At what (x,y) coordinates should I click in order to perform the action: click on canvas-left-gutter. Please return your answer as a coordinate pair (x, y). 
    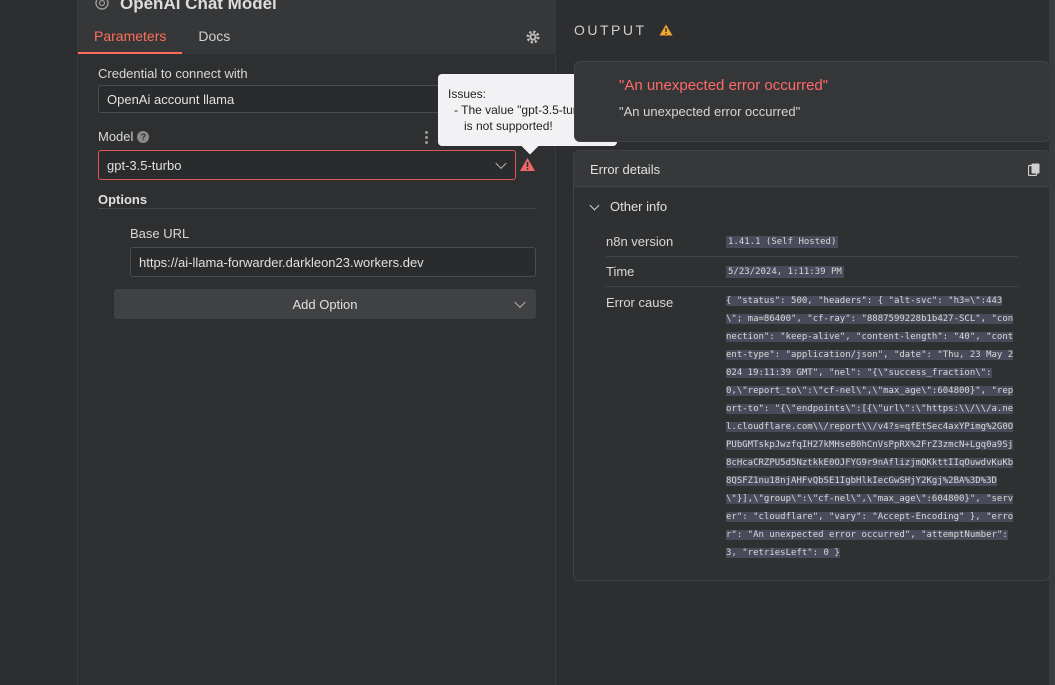
    Looking at the image, I should click on (39, 342).